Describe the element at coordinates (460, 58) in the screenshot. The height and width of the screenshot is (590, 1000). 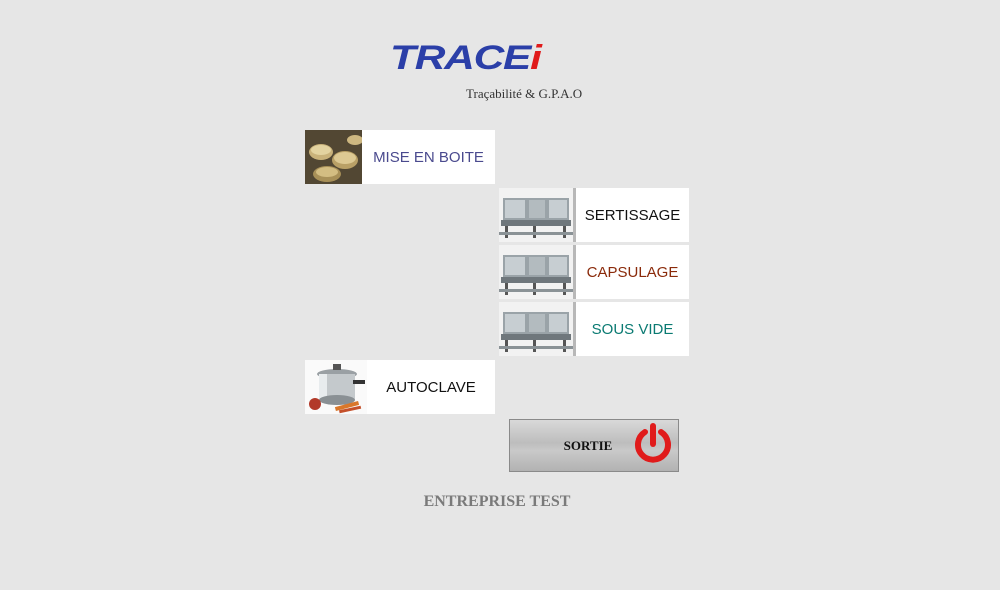
I see `logo-main-text: TRACE` at that location.